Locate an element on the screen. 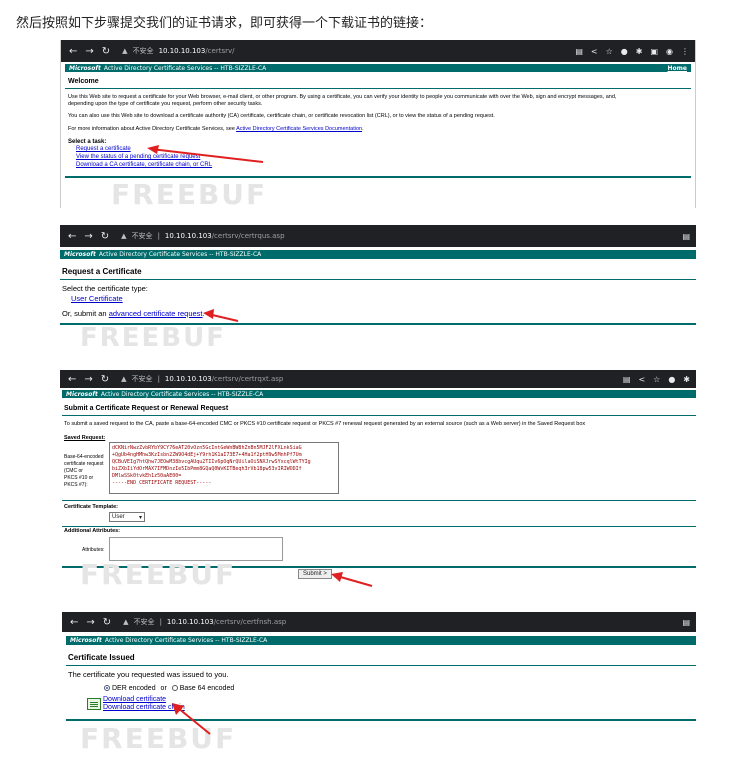  insecure-label: 不安全 is located at coordinates (144, 622).